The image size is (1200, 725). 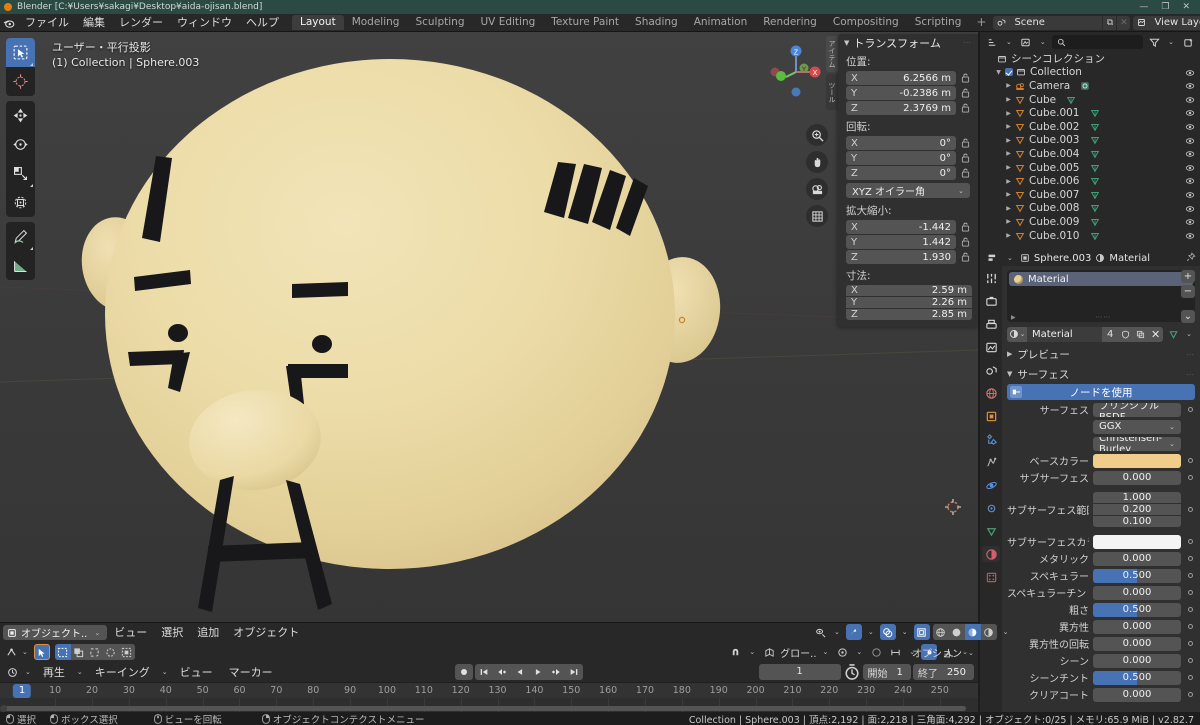 I want to click on grip-dots-icon: ⋯⋯, so click(x=1103, y=317).